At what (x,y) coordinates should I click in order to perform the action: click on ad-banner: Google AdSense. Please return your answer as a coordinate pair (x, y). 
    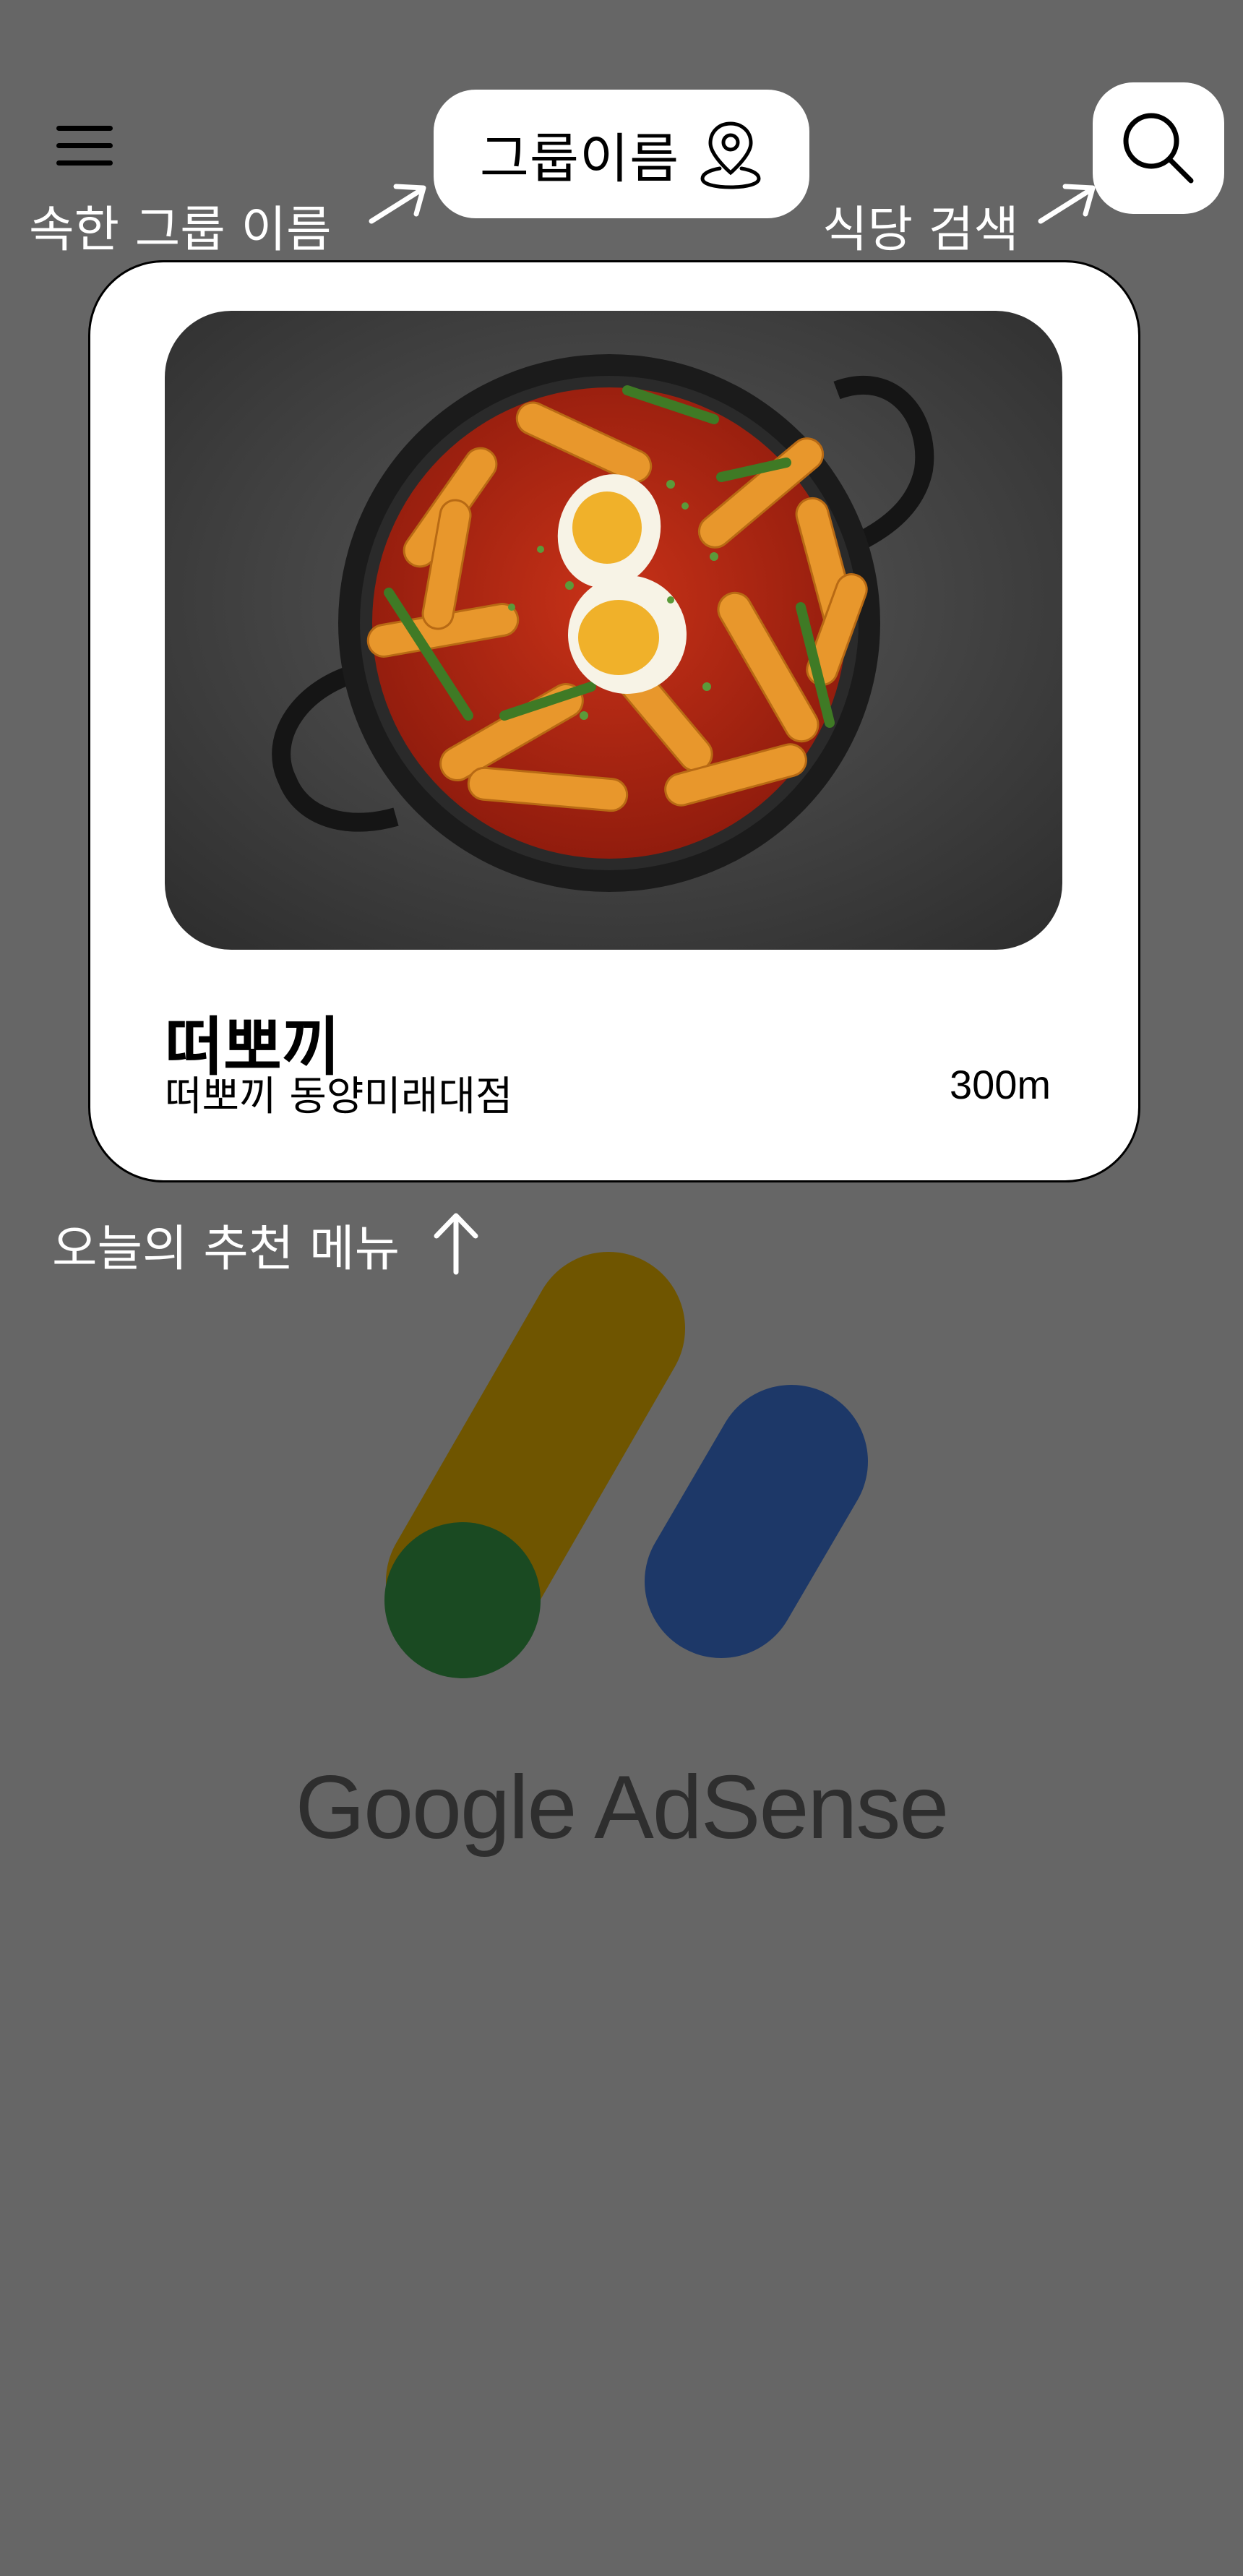
    Looking at the image, I should click on (621, 1561).